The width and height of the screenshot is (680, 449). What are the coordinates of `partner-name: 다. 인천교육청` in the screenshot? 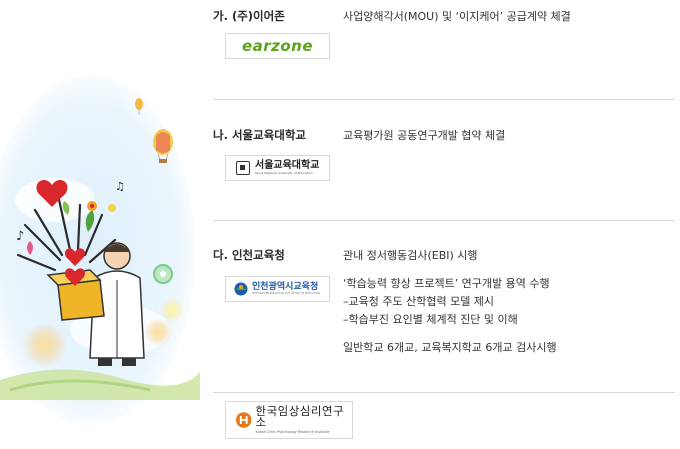 It's located at (249, 255).